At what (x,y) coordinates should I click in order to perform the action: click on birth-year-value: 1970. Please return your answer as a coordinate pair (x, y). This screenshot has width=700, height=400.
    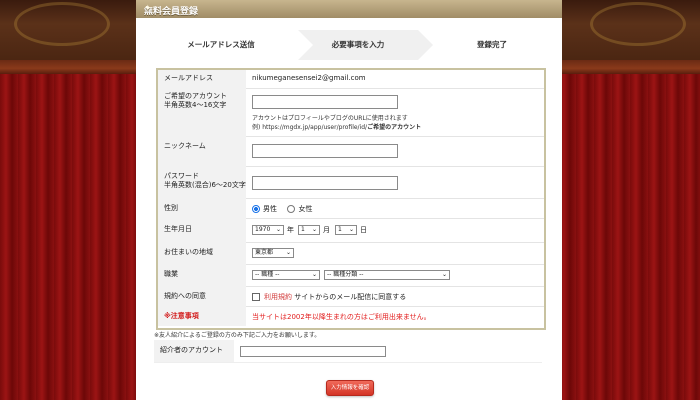
    Looking at the image, I should click on (263, 229).